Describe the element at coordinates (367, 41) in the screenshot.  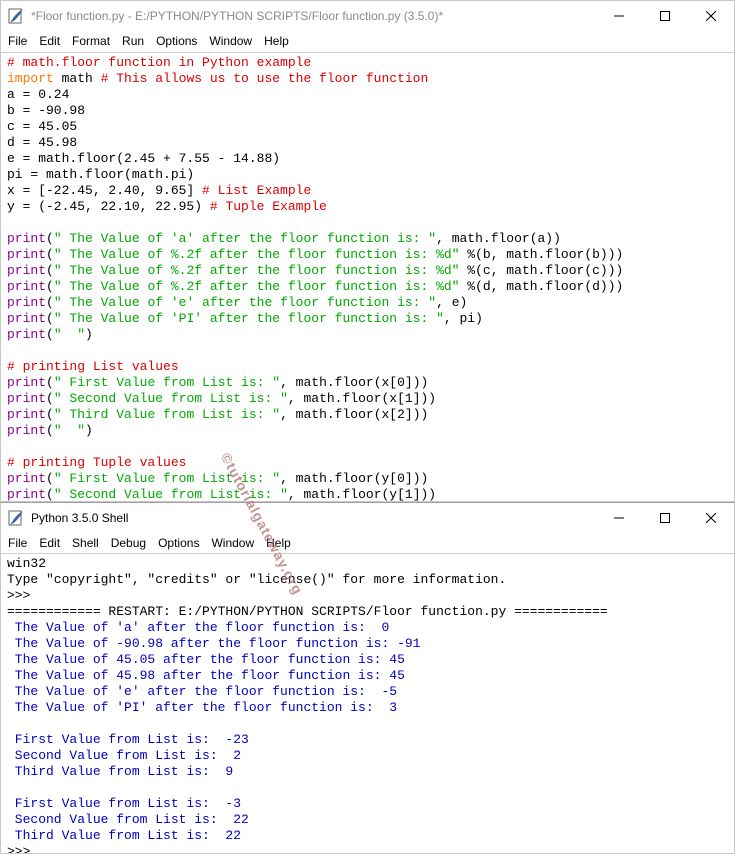
I see `editor-menu-bar: File Edit Format Run Options Window Help` at that location.